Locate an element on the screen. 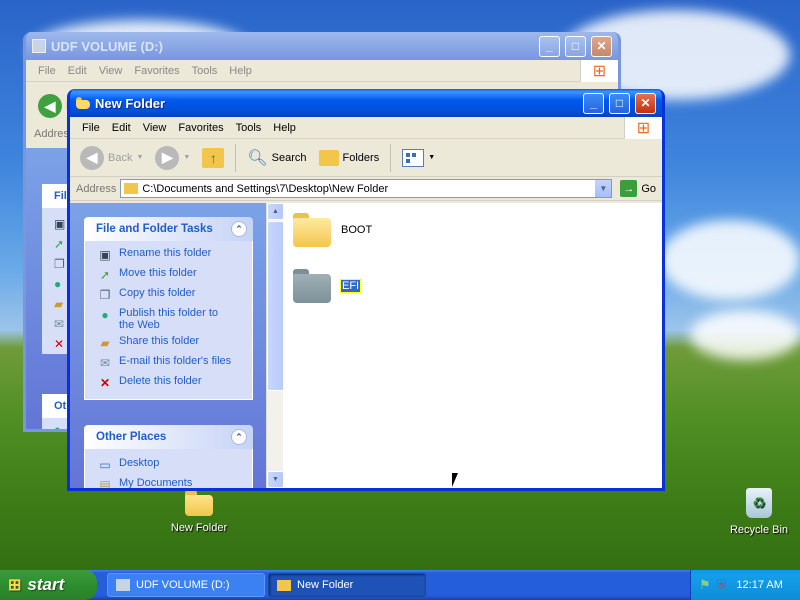  panel-header: Other Places ⌃ is located at coordinates (168, 437).